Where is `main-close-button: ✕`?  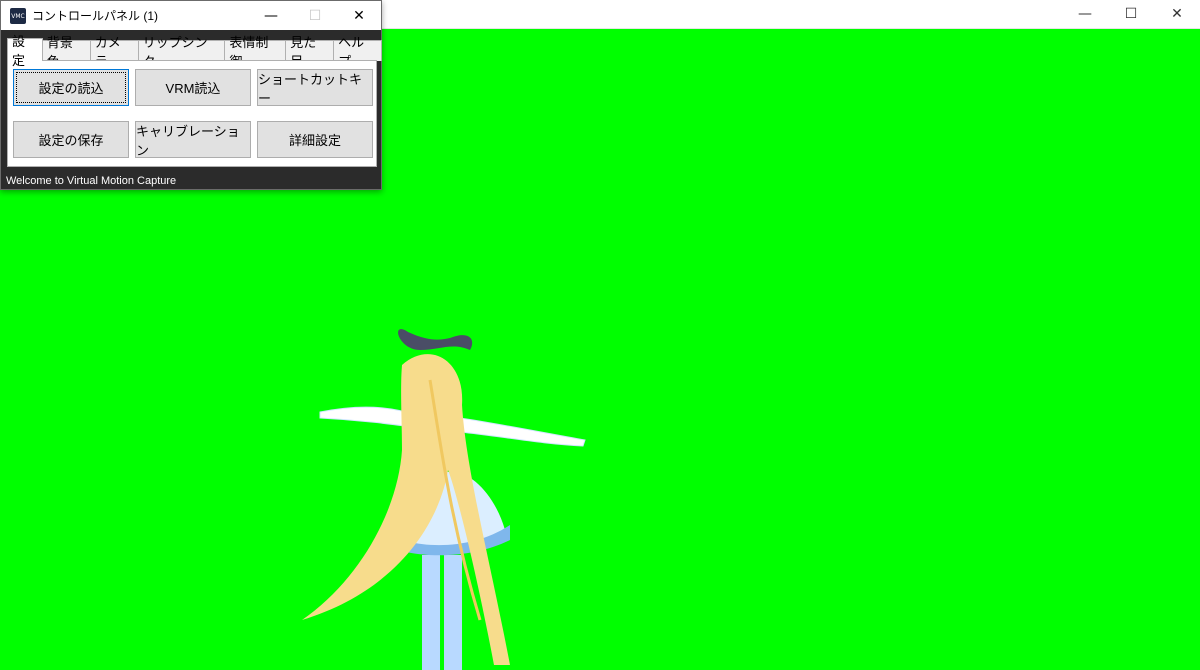
main-close-button: ✕ is located at coordinates (1177, 14).